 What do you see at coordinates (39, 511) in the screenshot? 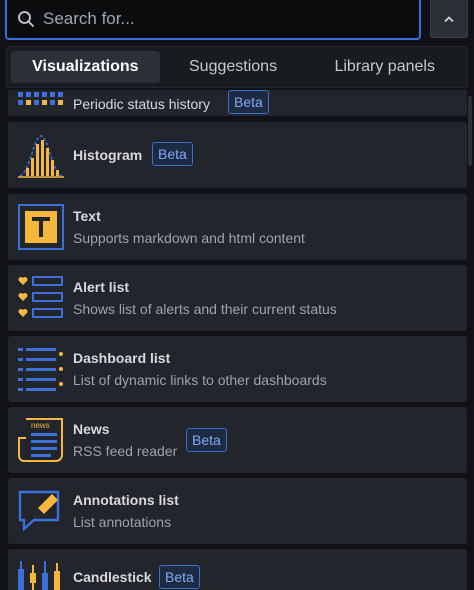
I see `annotations-list-icon` at bounding box center [39, 511].